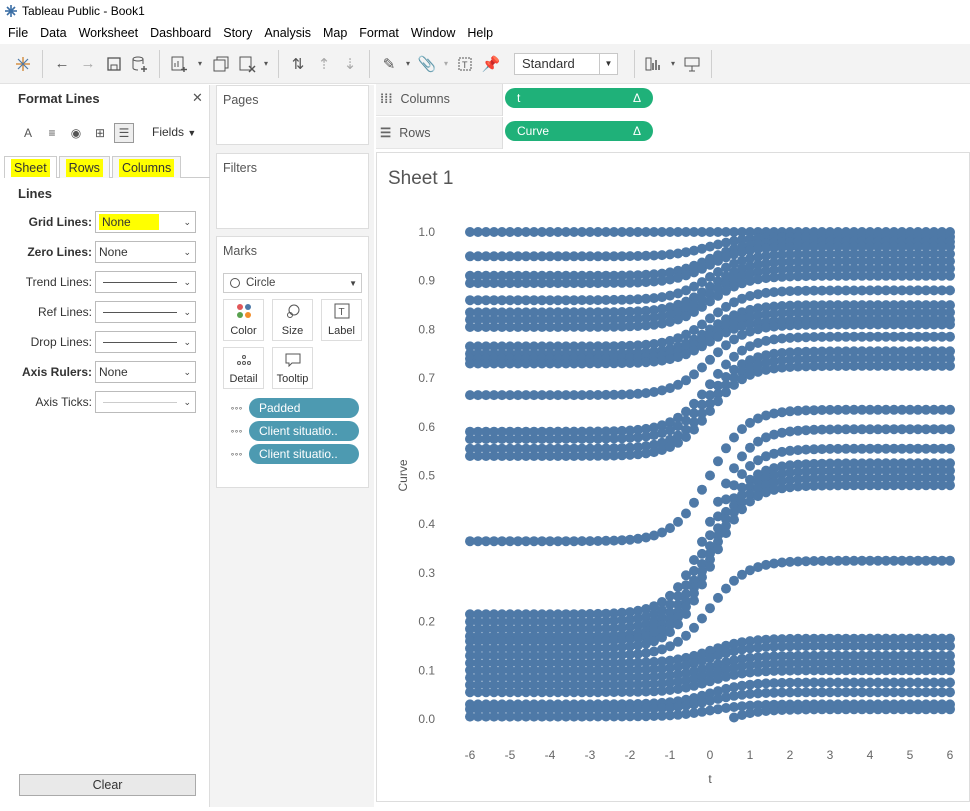 Image resolution: width=970 pixels, height=811 pixels. Describe the element at coordinates (184, 33) in the screenshot. I see `menu-dashboard: Dashboard` at that location.